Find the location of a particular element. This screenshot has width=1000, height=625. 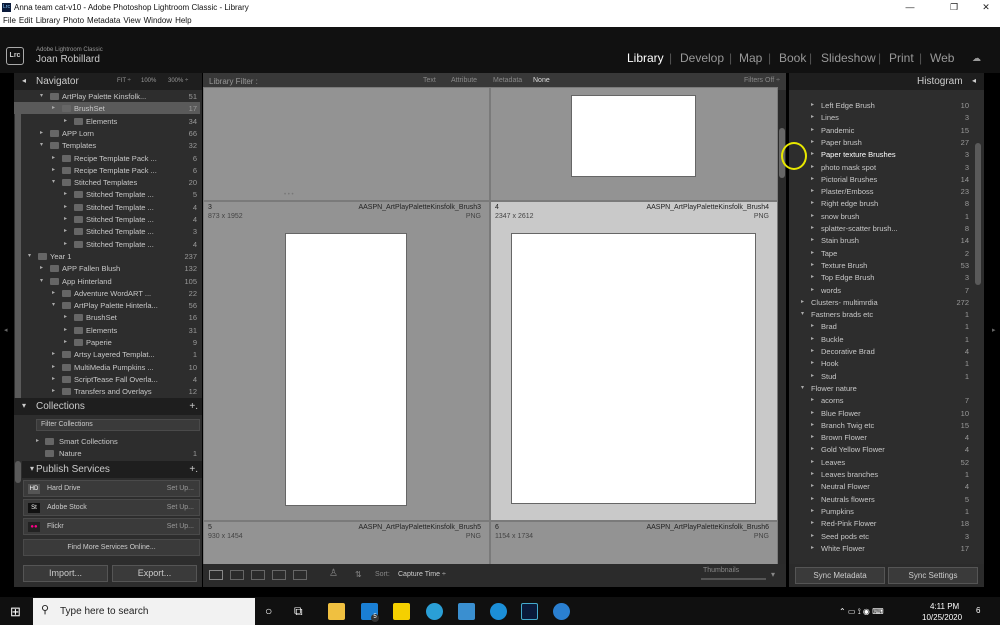

cortana-icon: ○ is located at coordinates (268, 611).